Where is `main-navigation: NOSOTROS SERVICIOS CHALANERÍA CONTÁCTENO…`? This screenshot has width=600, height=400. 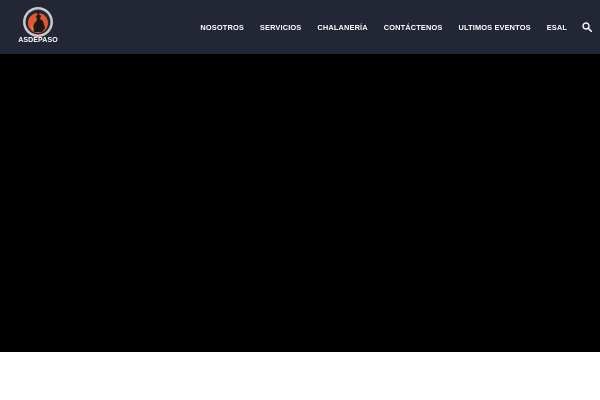 main-navigation: NOSOTROS SERVICIOS CHALANERÍA CONTÁCTENO… is located at coordinates (396, 27).